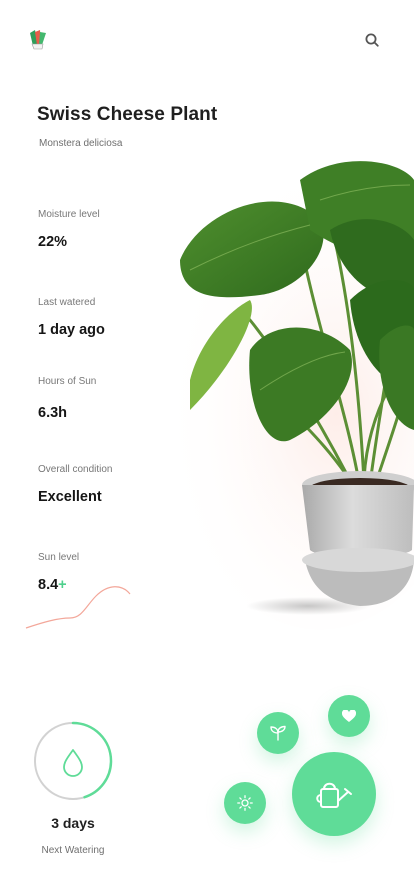 The image size is (414, 896). I want to click on last-watered-value: 1 day ago, so click(71, 330).